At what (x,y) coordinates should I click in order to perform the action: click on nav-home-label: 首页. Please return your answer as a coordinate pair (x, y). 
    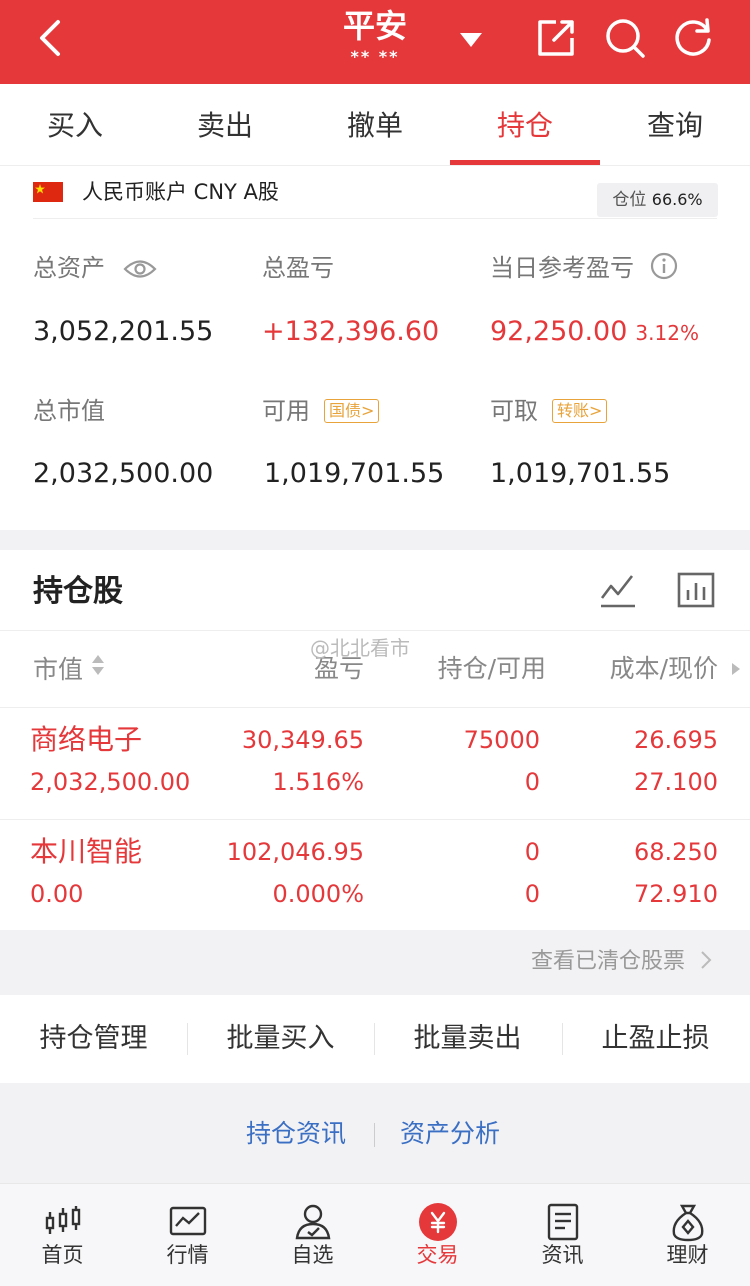
    Looking at the image, I should click on (62, 1255).